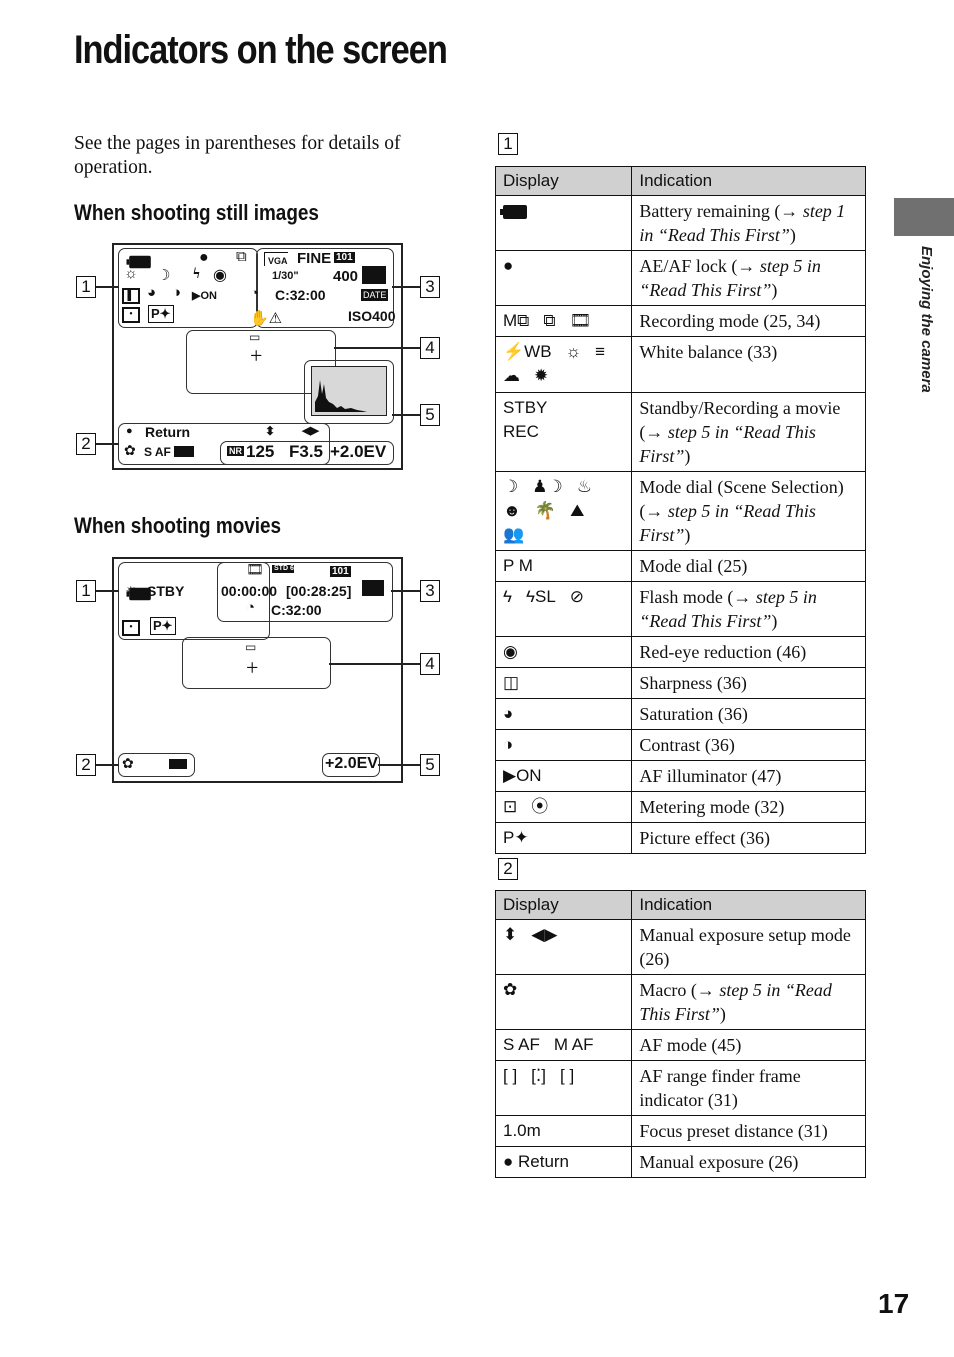 This screenshot has width=954, height=1357. What do you see at coordinates (220, 275) in the screenshot?
I see `red-eye-icon: ◉` at bounding box center [220, 275].